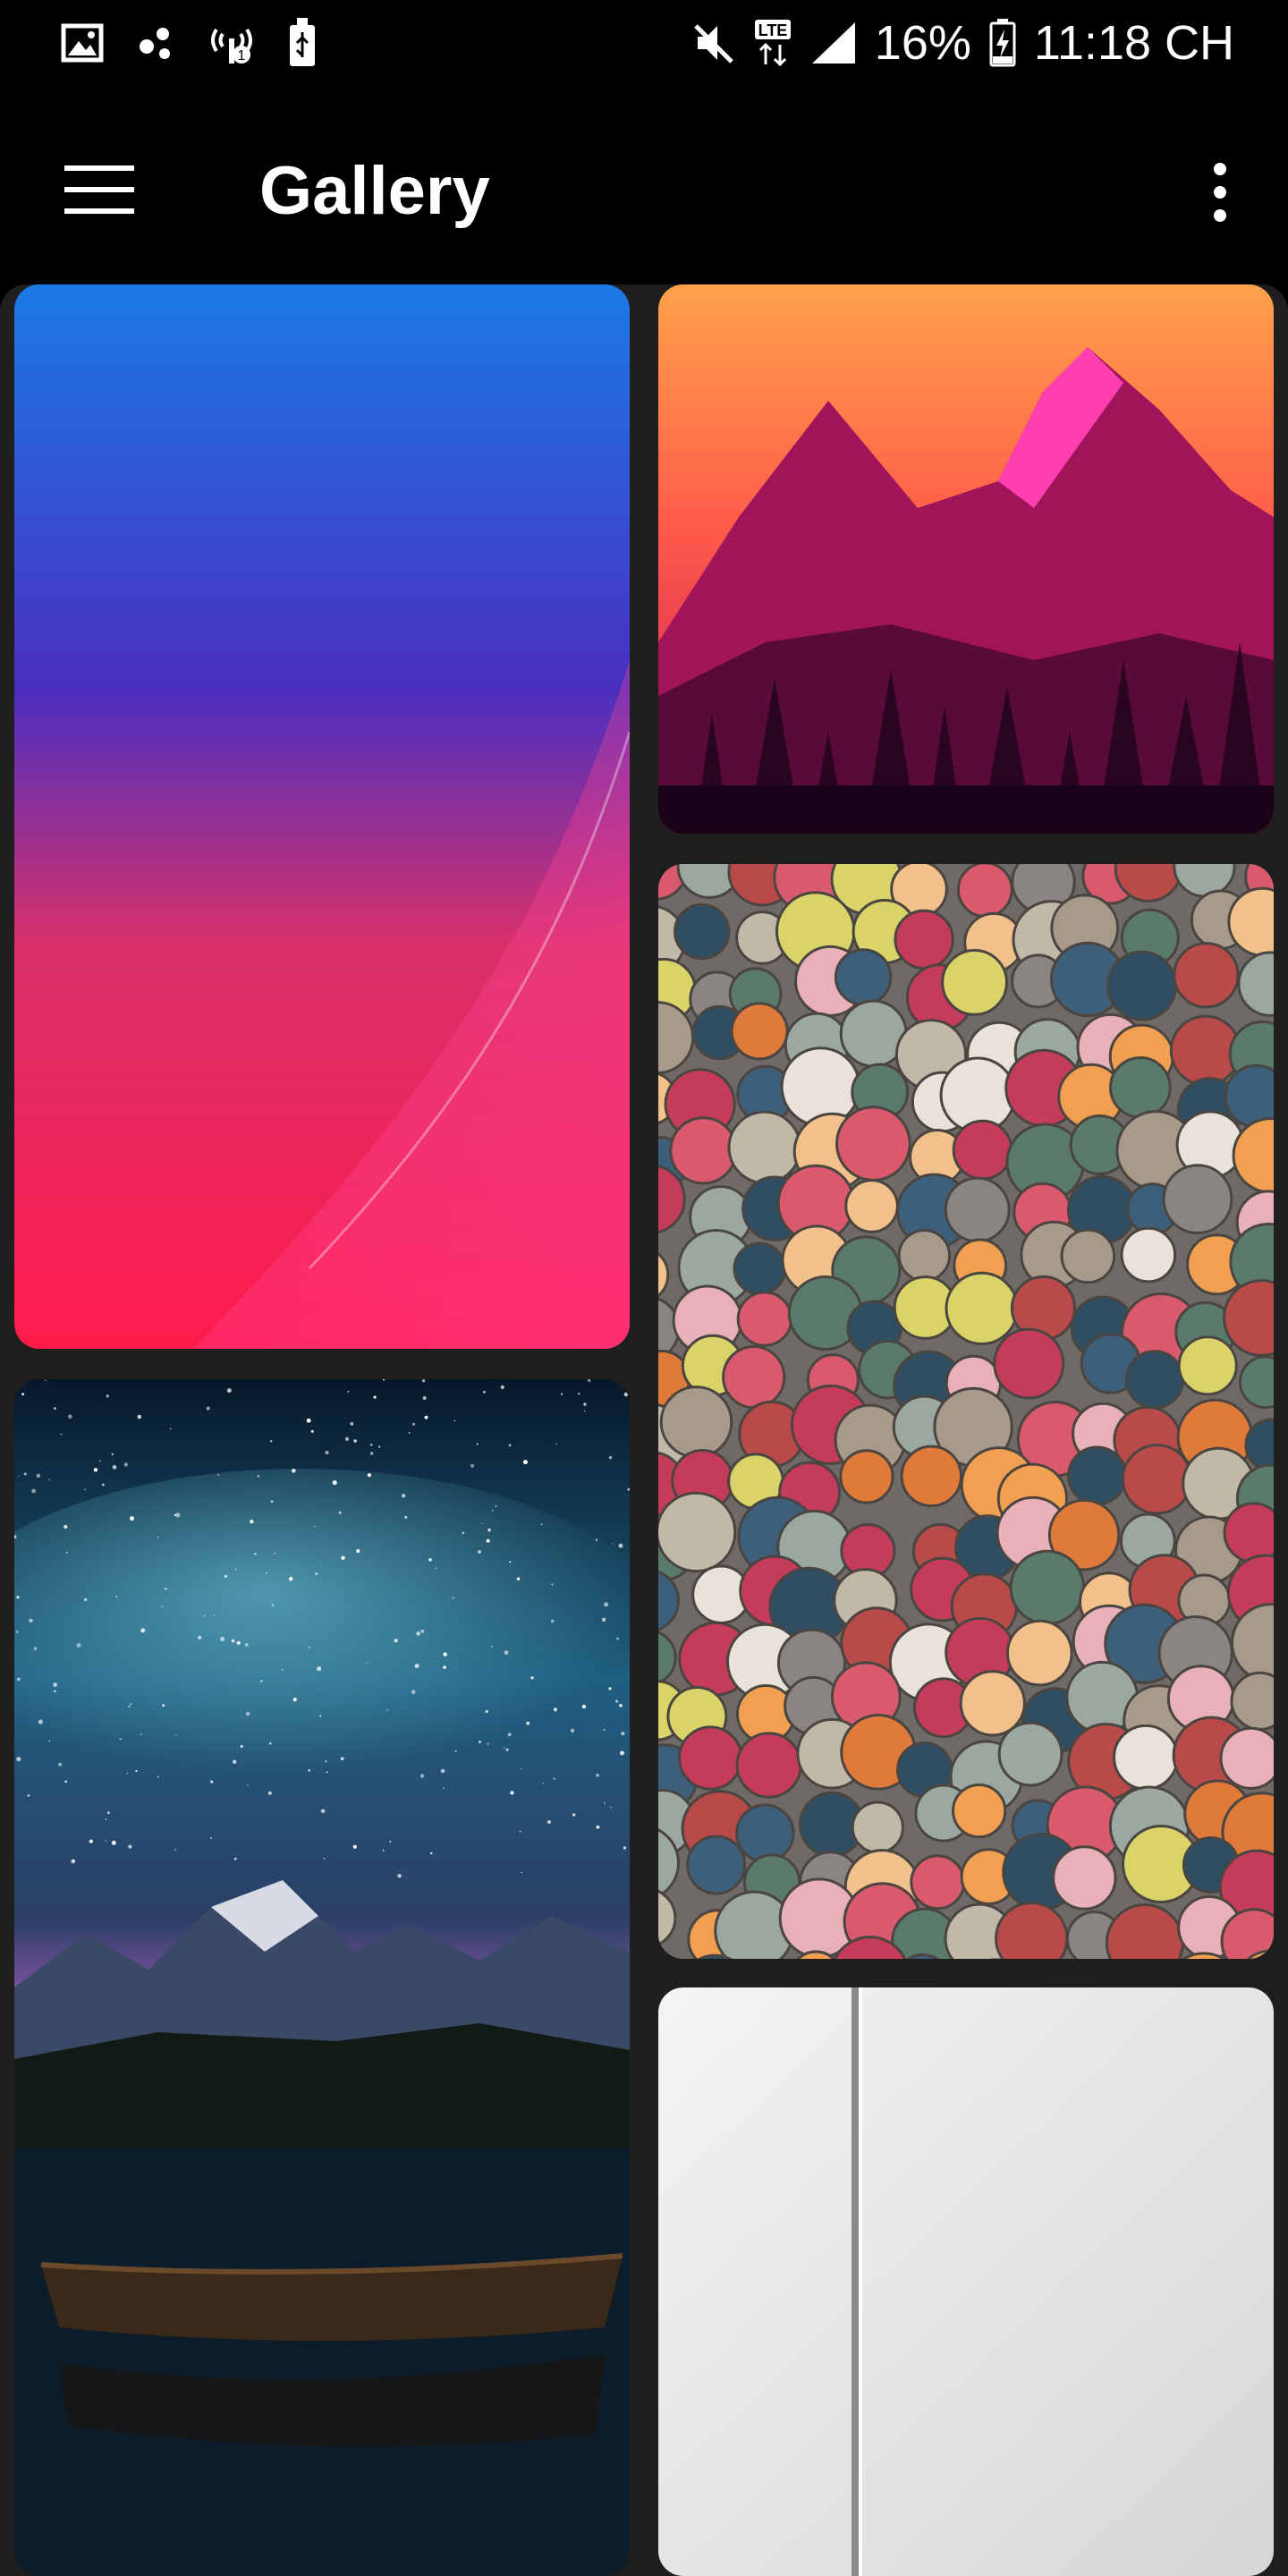 The image size is (1288, 2576). I want to click on battery-percent: 16%, so click(922, 43).